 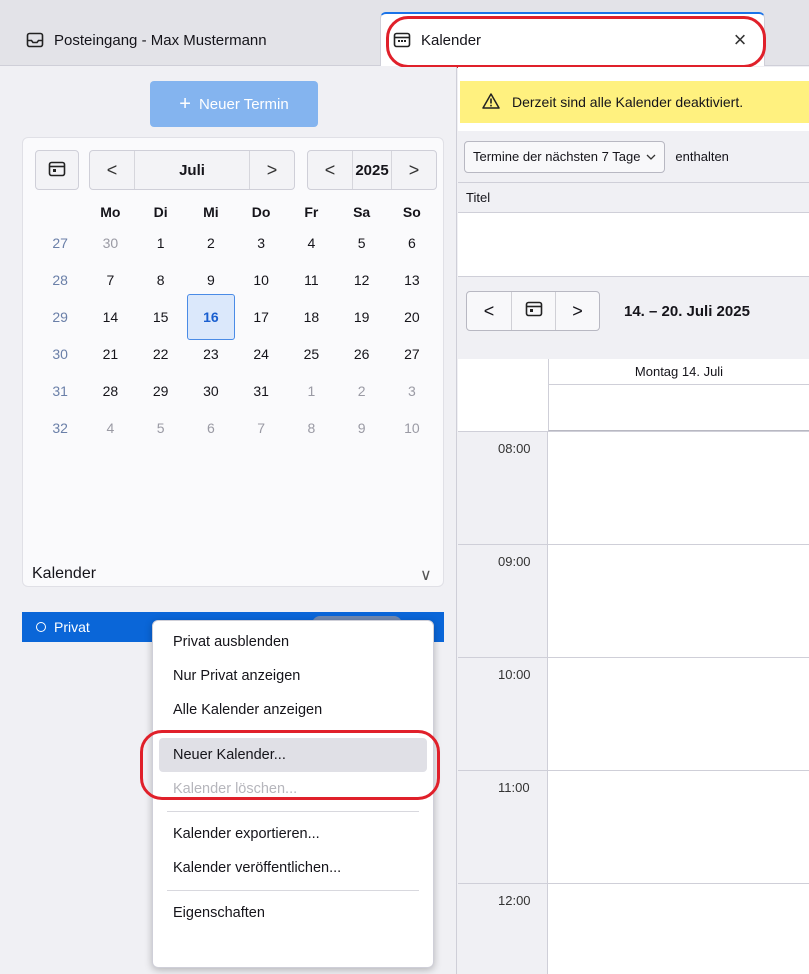 What do you see at coordinates (110, 390) in the screenshot?
I see `day-cell: 28` at bounding box center [110, 390].